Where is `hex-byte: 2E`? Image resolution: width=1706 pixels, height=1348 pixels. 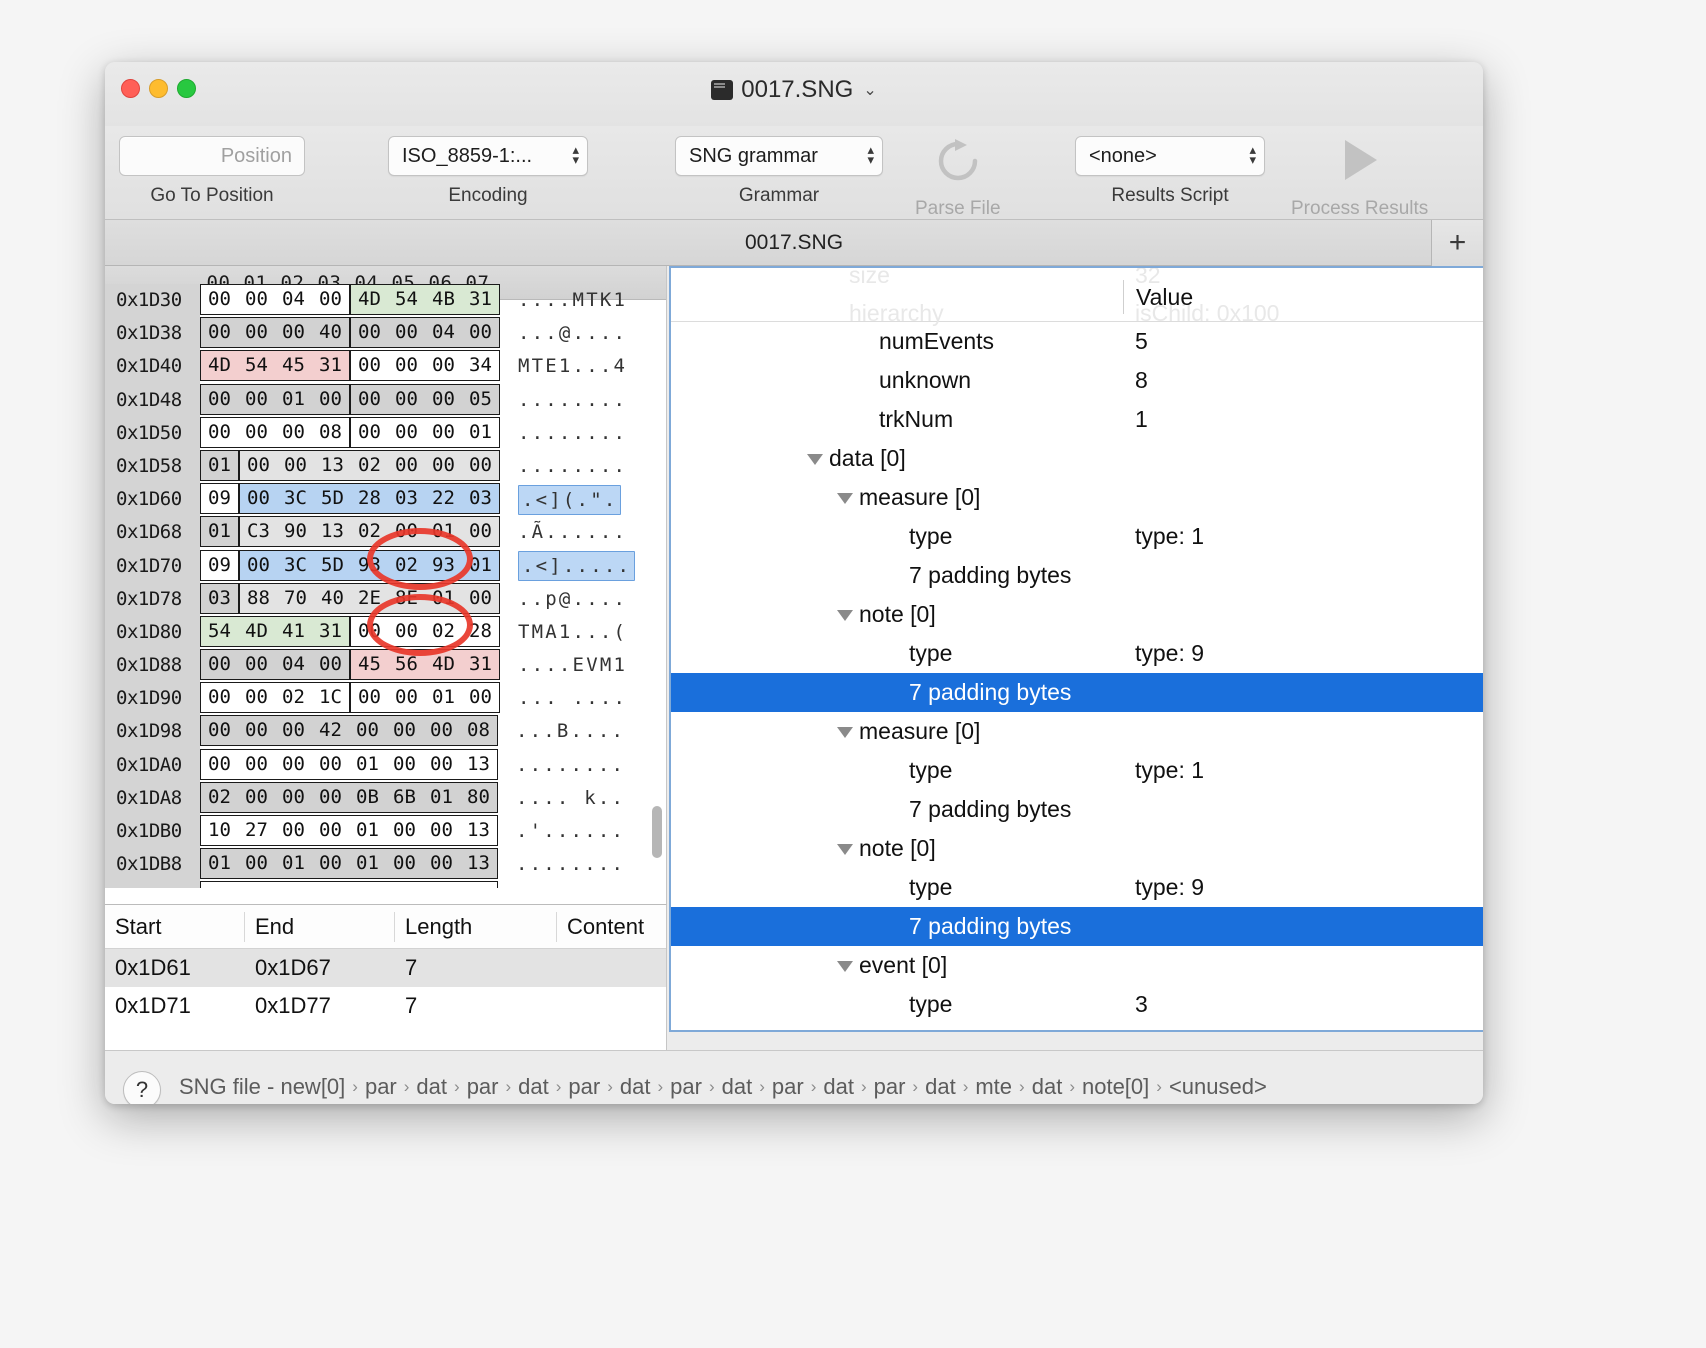 hex-byte: 2E is located at coordinates (369, 598).